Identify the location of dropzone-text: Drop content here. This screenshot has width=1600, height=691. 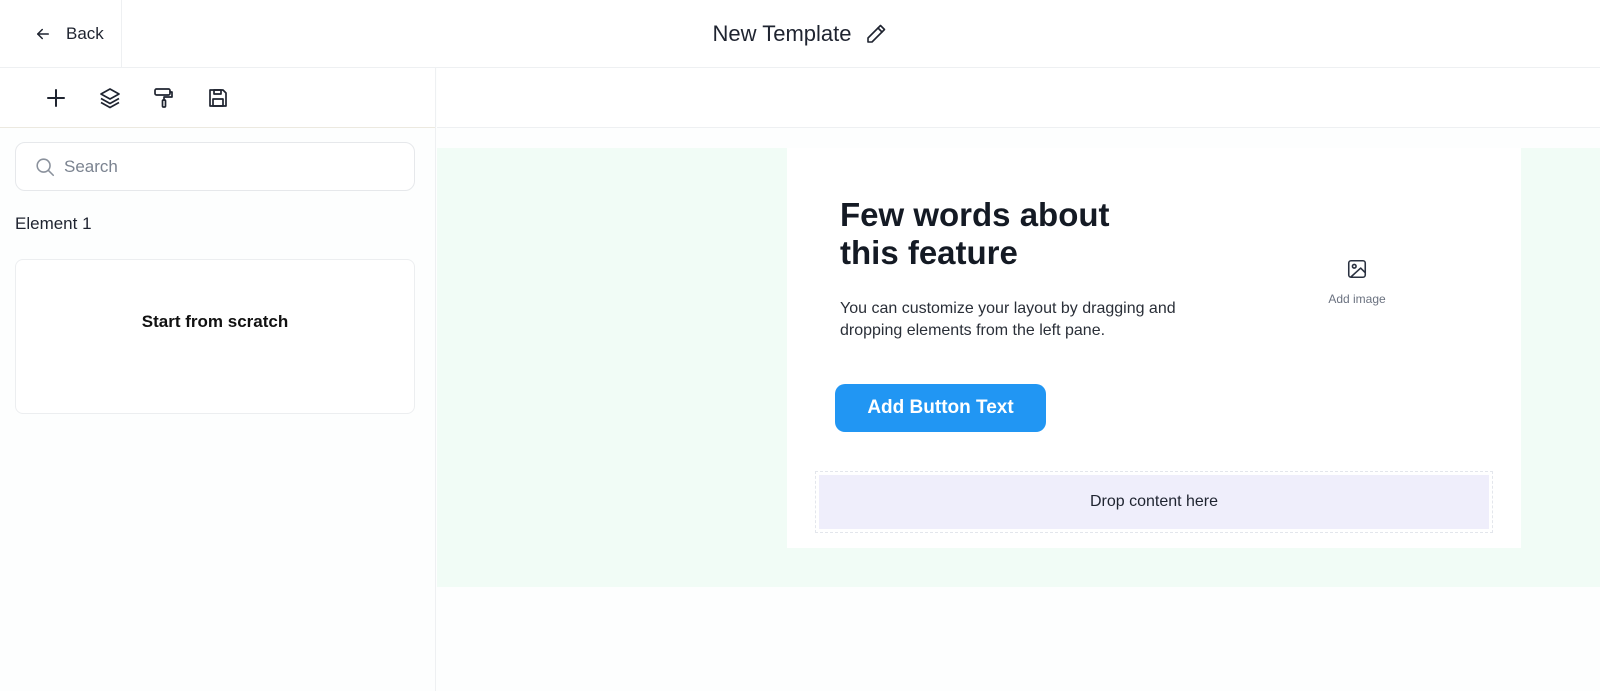
(1154, 502).